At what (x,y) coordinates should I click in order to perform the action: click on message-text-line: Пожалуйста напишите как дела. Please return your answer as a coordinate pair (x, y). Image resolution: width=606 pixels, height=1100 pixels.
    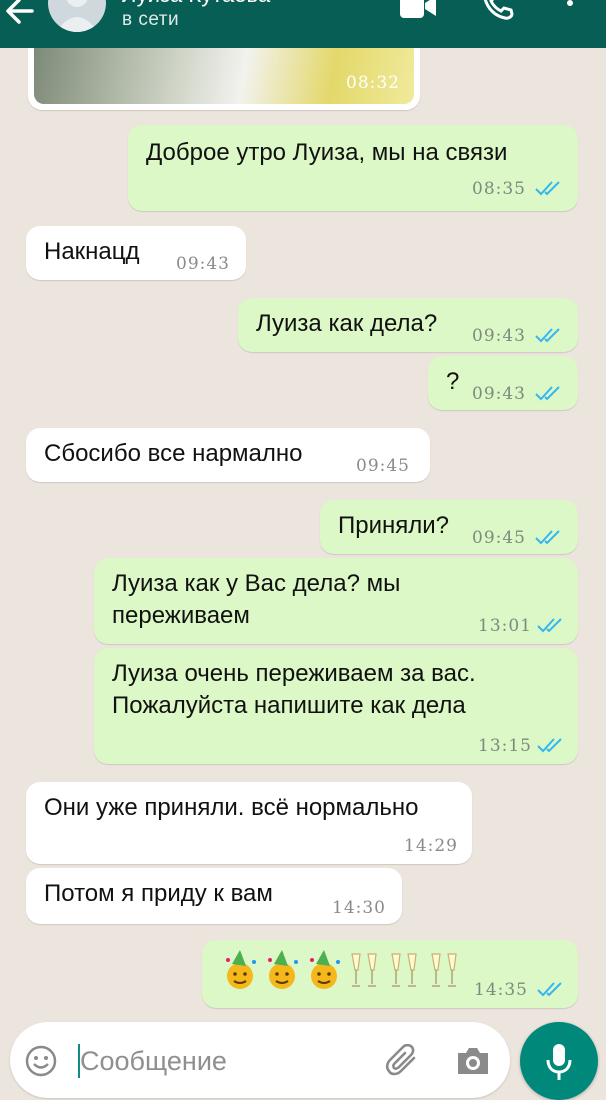
    Looking at the image, I should click on (289, 705).